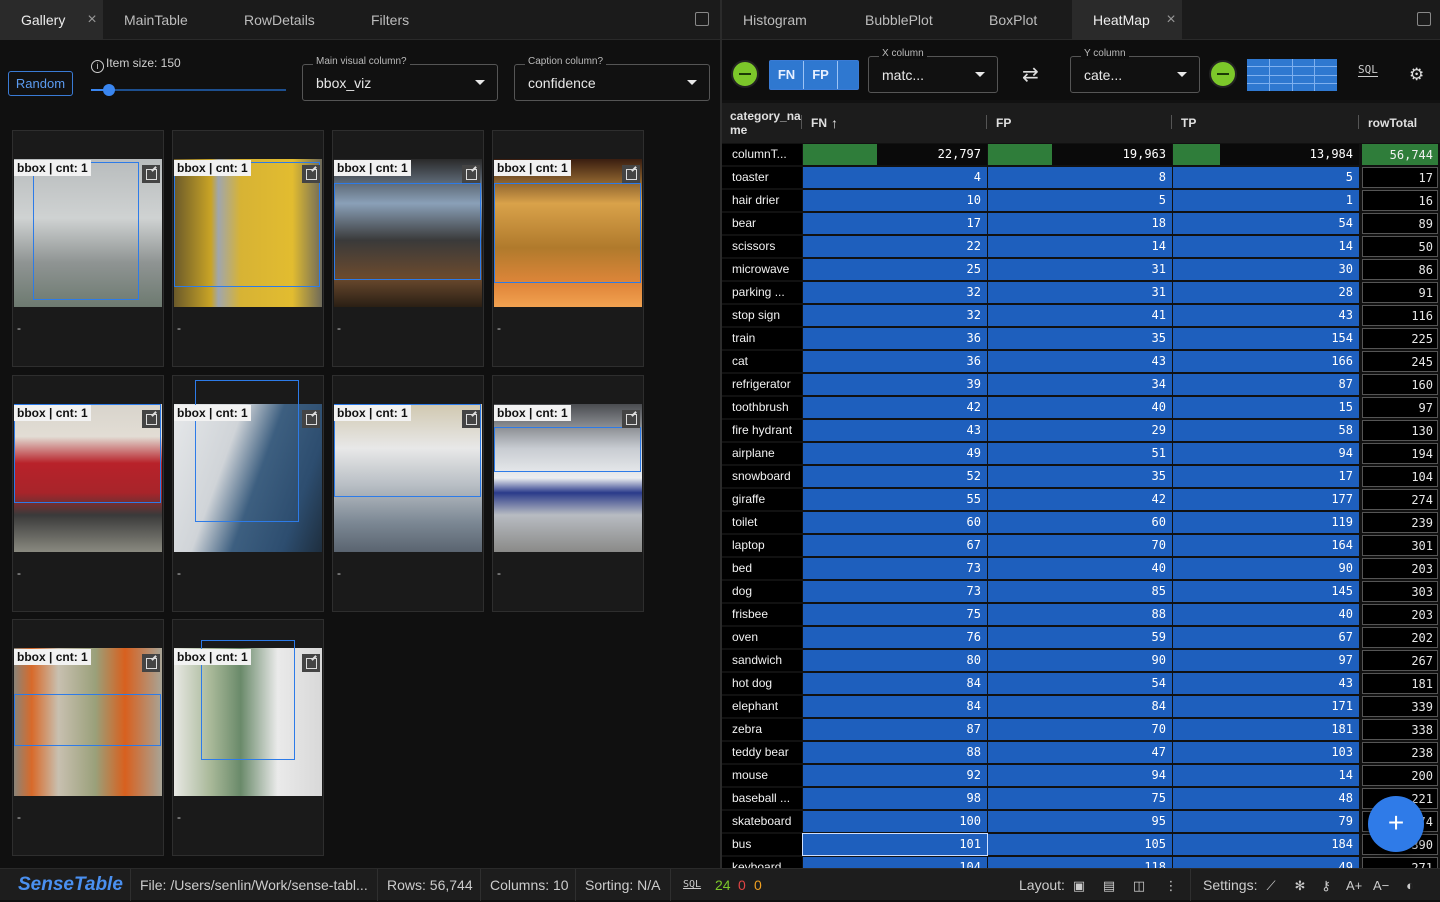 The width and height of the screenshot is (1440, 902). What do you see at coordinates (1424, 19) in the screenshot?
I see `maximize-icon` at bounding box center [1424, 19].